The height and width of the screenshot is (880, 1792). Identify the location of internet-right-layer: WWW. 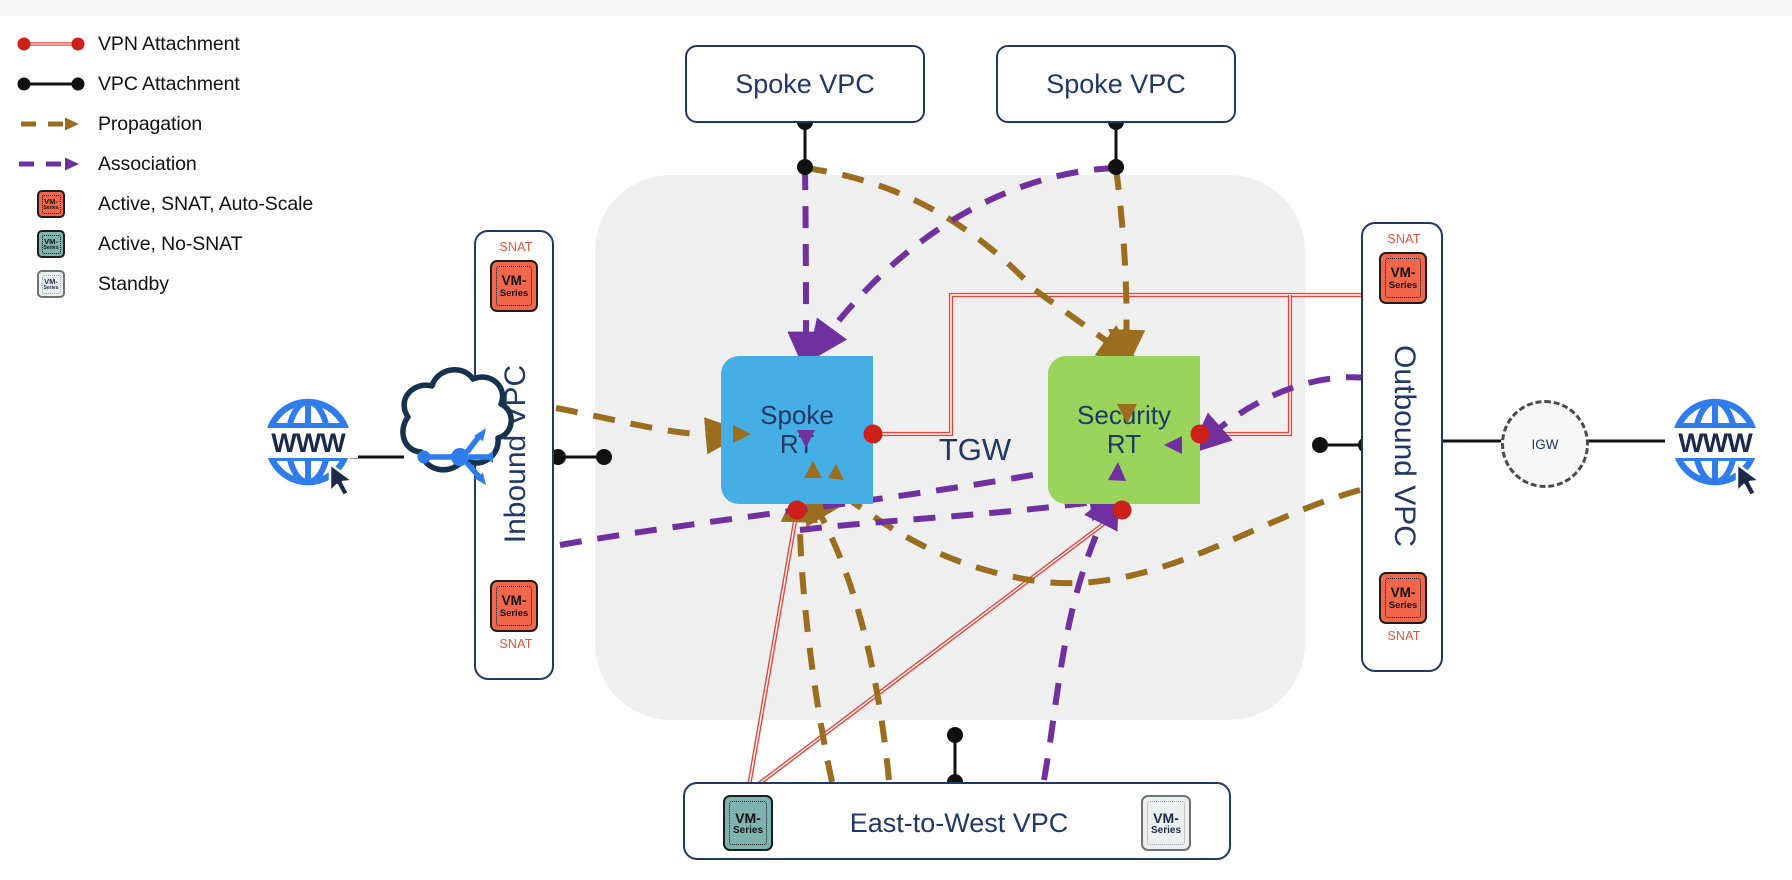
(1715, 448).